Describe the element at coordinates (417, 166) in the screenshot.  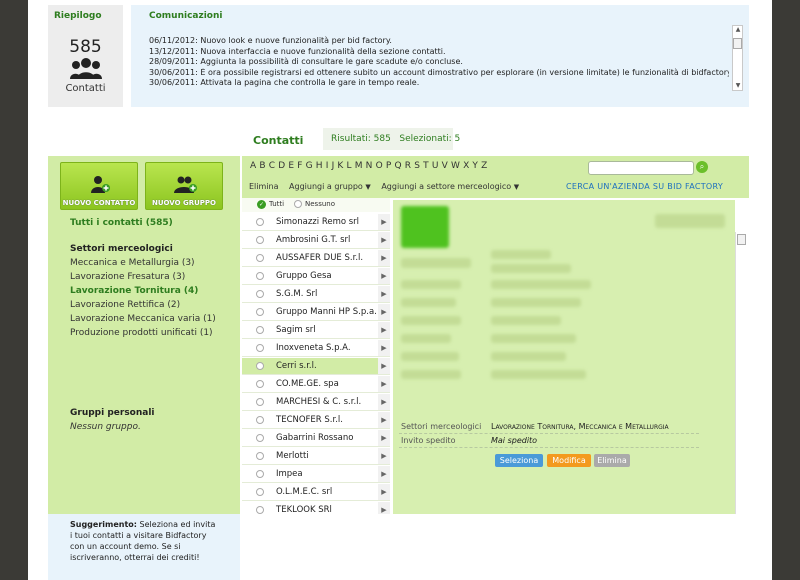
I see `alpha-letter: S` at that location.